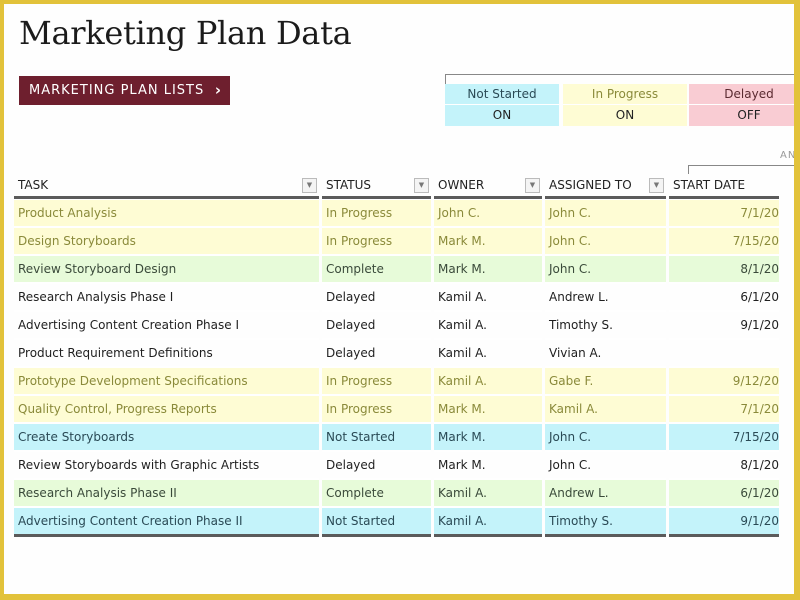 This screenshot has width=800, height=600. Describe the element at coordinates (166, 213) in the screenshot. I see `task-cell: Product Analysis` at that location.